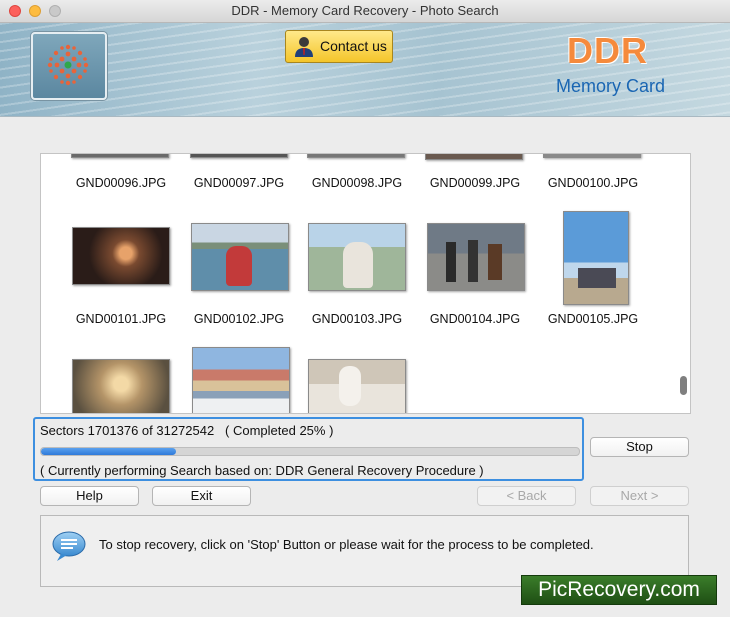 Image resolution: width=730 pixels, height=617 pixels. I want to click on maximize-window-button, so click(55, 11).